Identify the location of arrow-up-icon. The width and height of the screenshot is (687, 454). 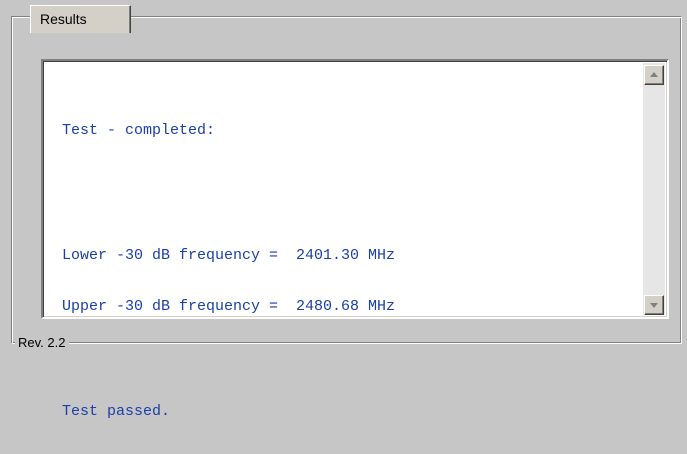
(654, 74).